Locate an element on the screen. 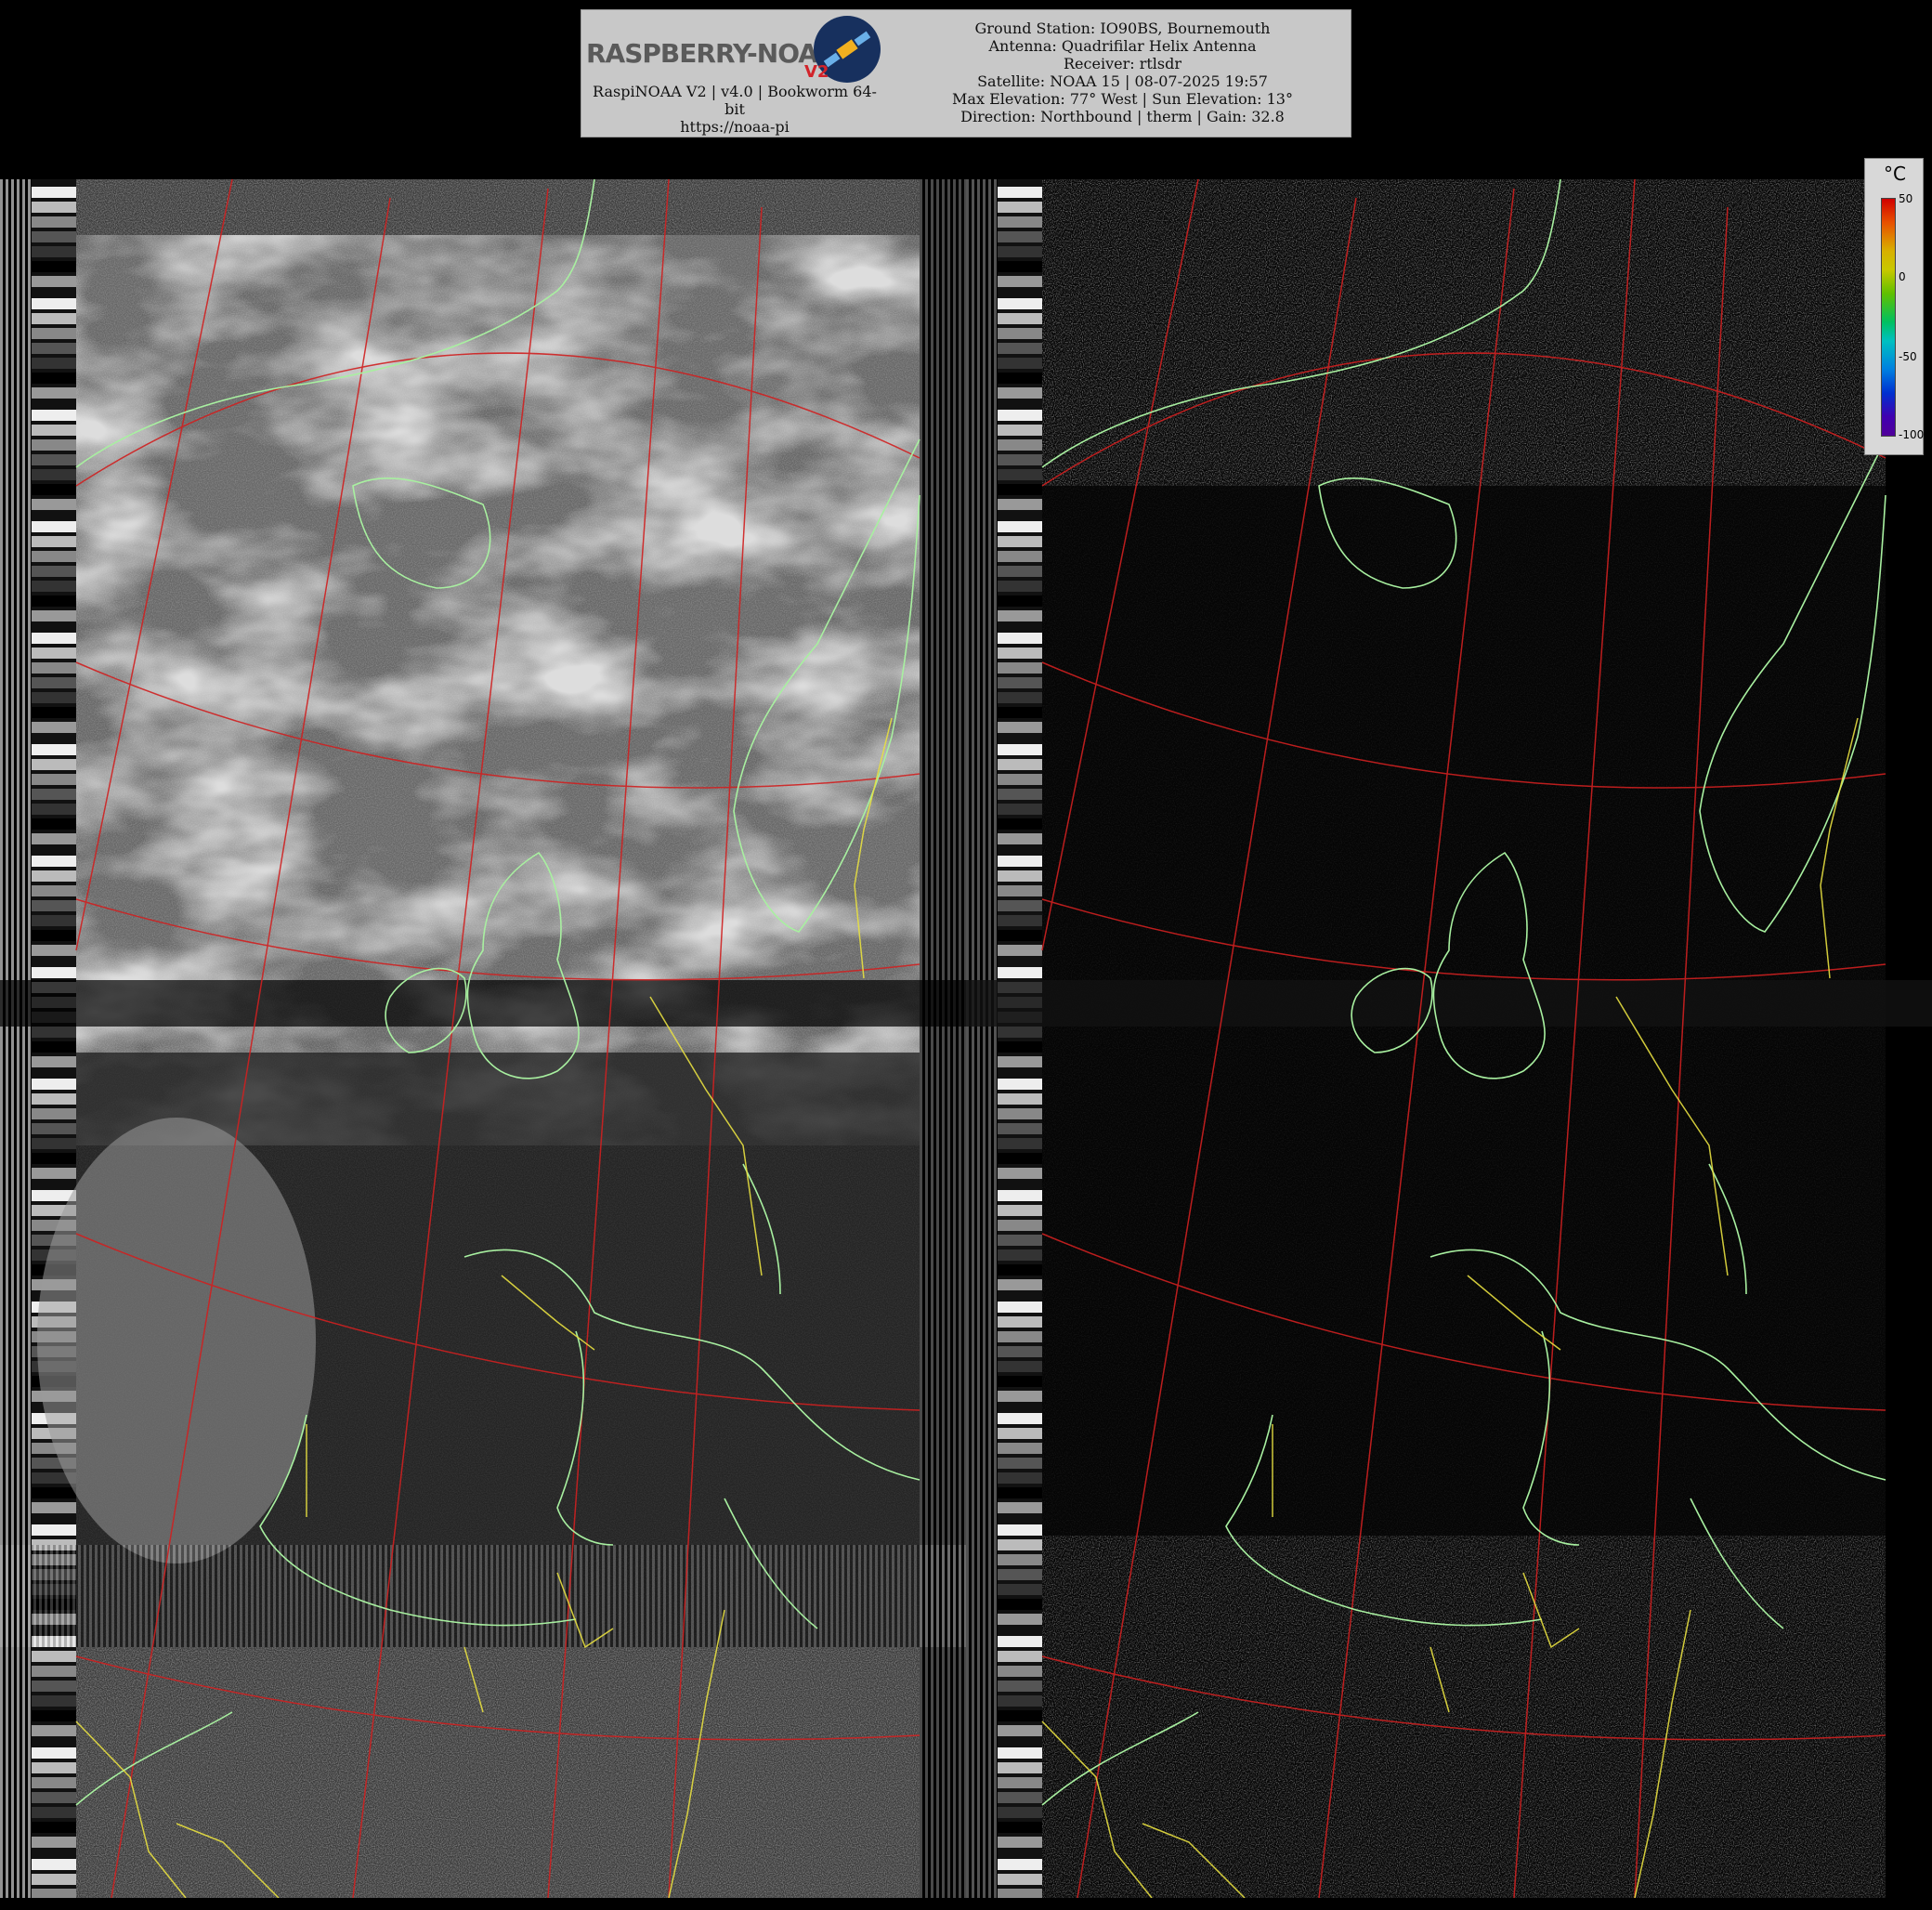  tick-label: -100 is located at coordinates (1912, 434).